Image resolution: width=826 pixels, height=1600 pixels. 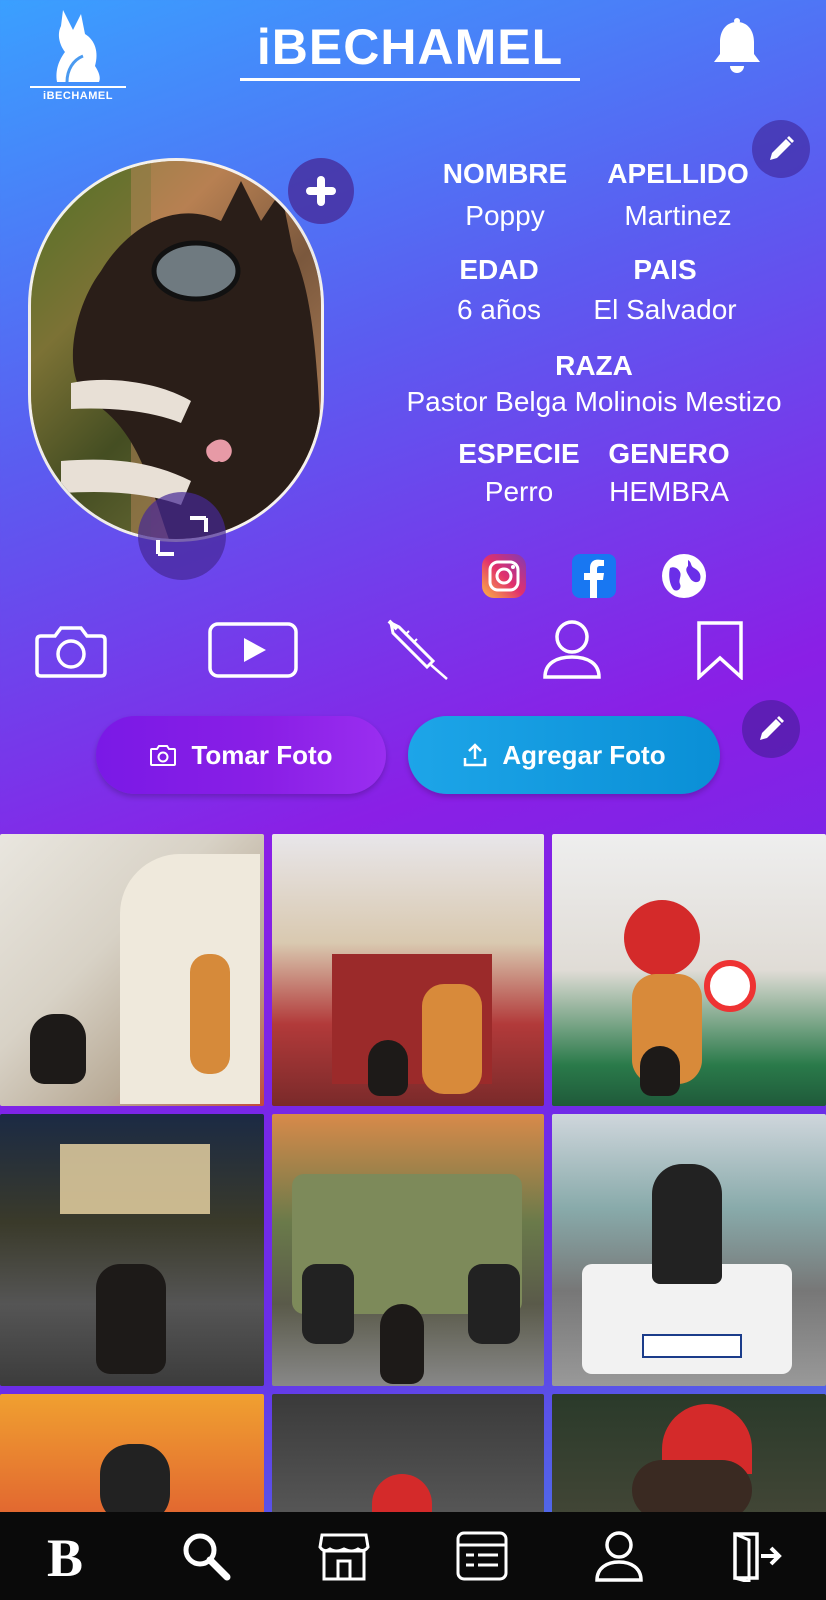 I want to click on bookmark-icon, so click(x=720, y=650).